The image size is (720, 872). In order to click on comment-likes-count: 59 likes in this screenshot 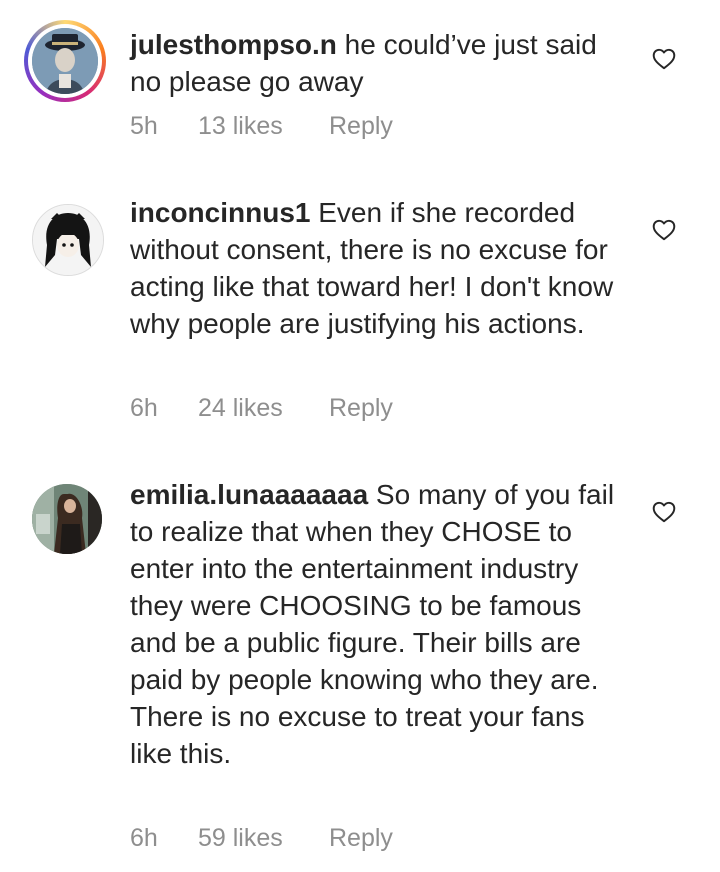, I will do `click(263, 838)`.